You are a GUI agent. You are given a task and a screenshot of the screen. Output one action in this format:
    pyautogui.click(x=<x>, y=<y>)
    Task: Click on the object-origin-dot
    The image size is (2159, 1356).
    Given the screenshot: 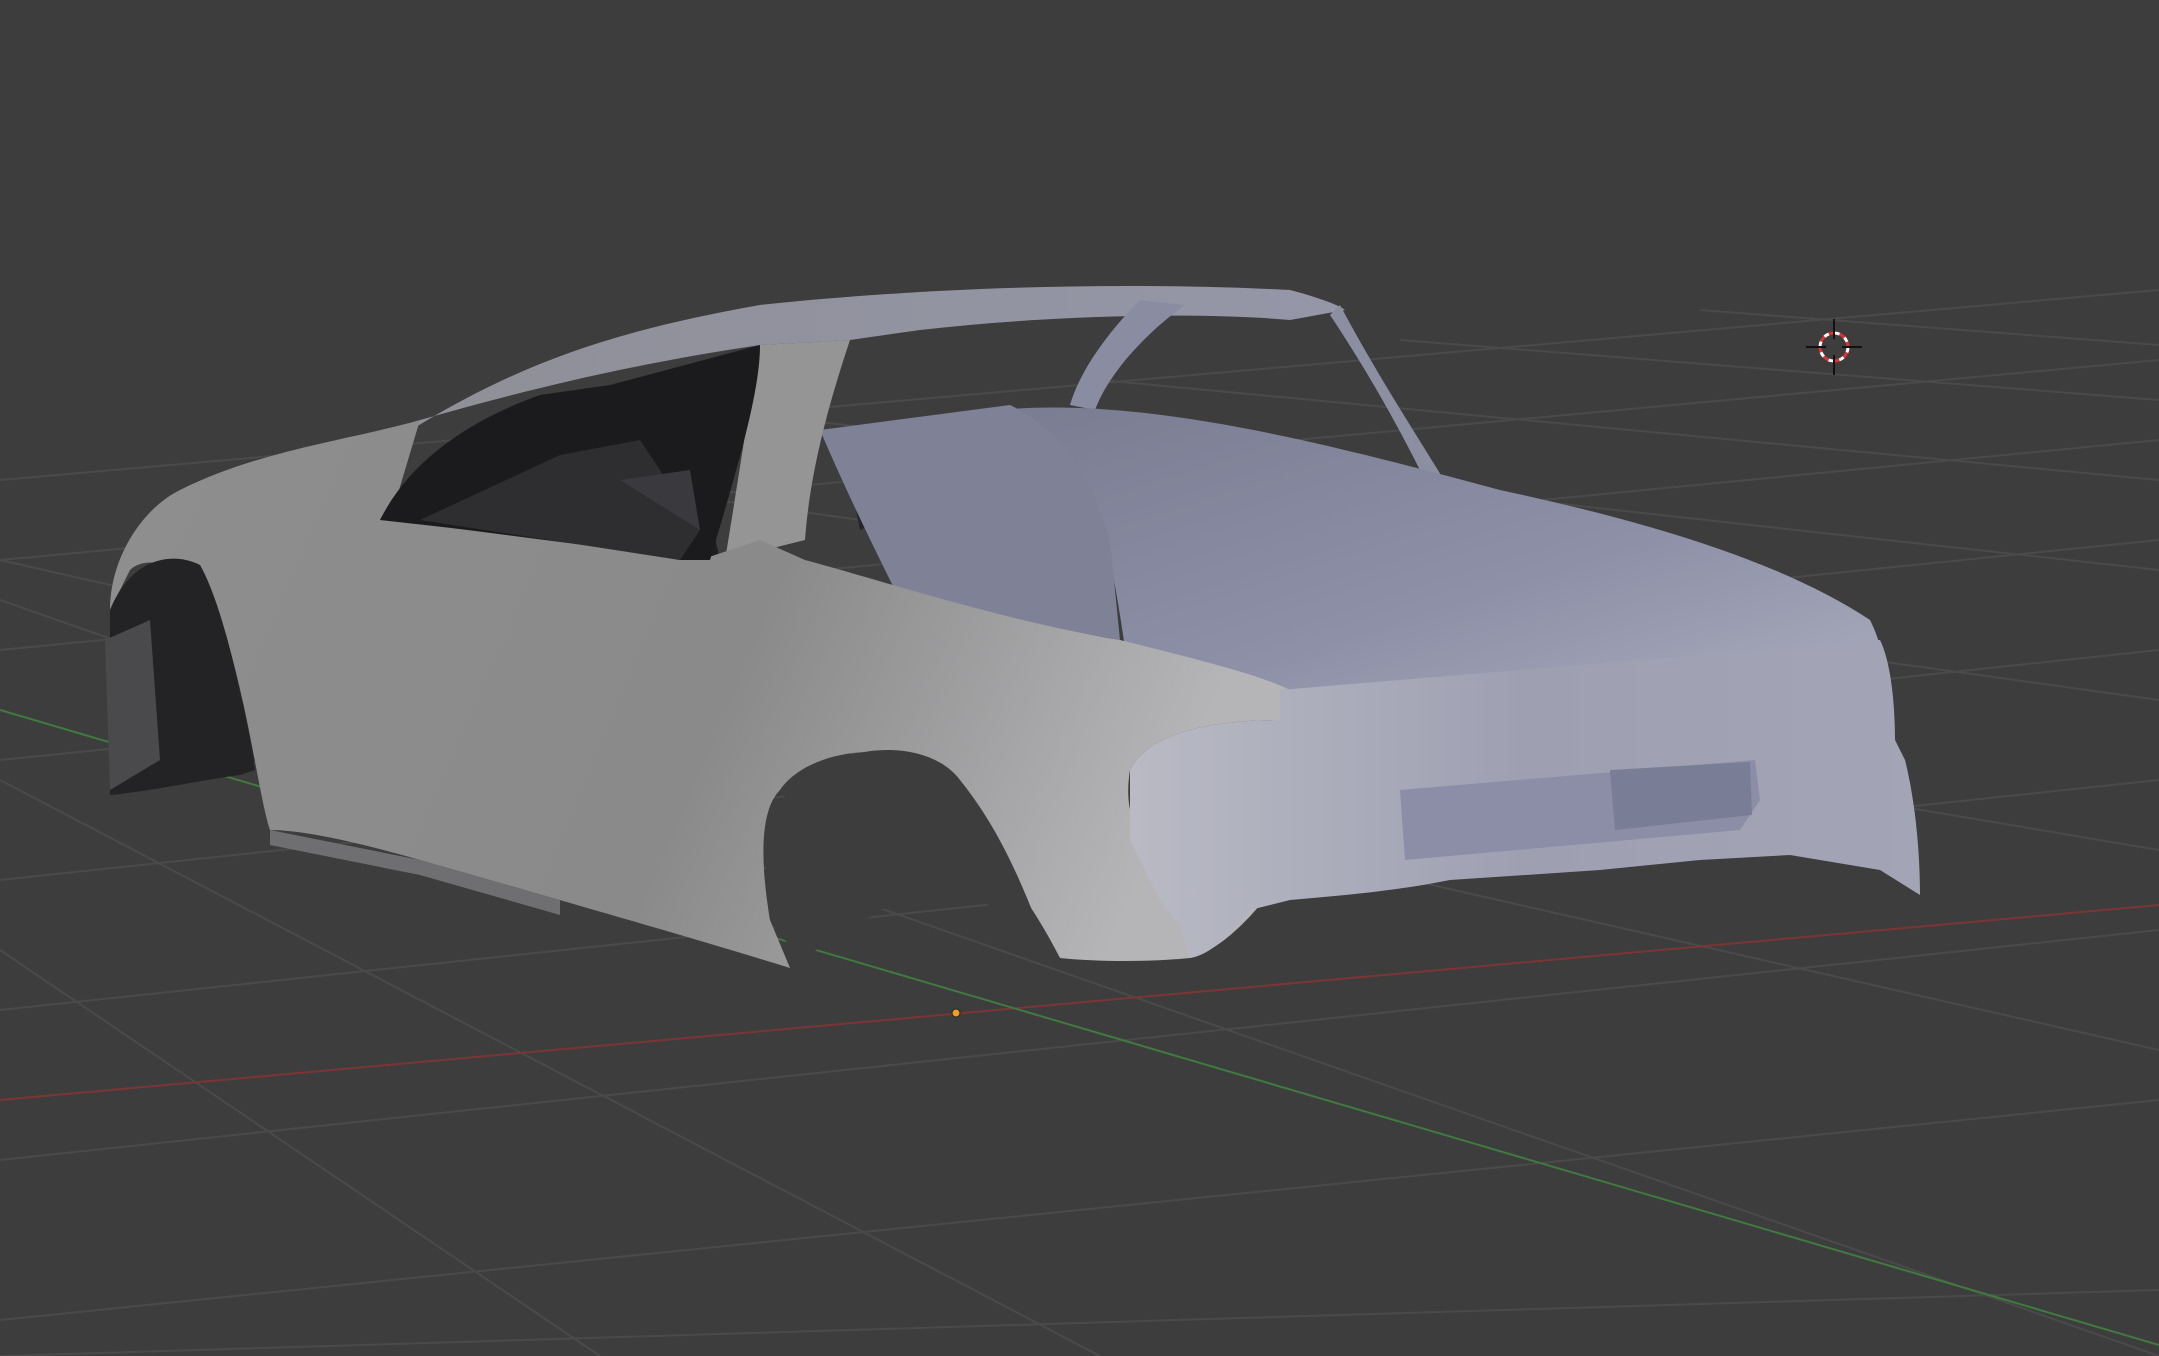 What is the action you would take?
    pyautogui.click(x=956, y=1013)
    